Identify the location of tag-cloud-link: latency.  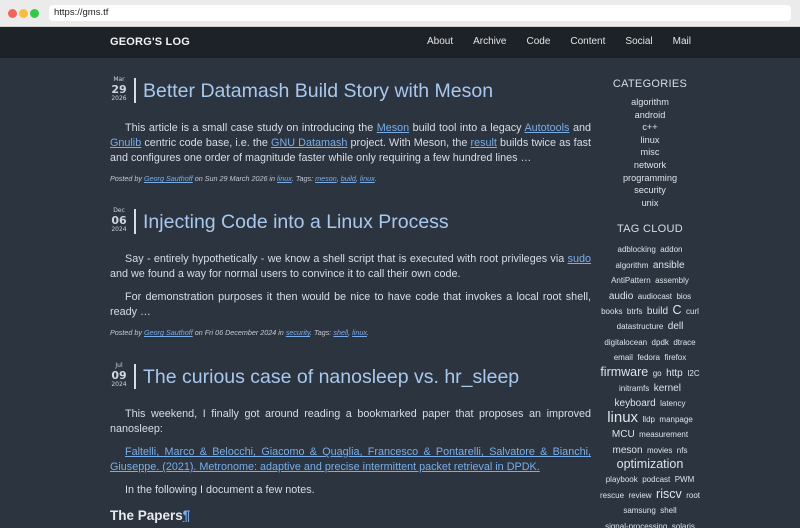
(672, 403).